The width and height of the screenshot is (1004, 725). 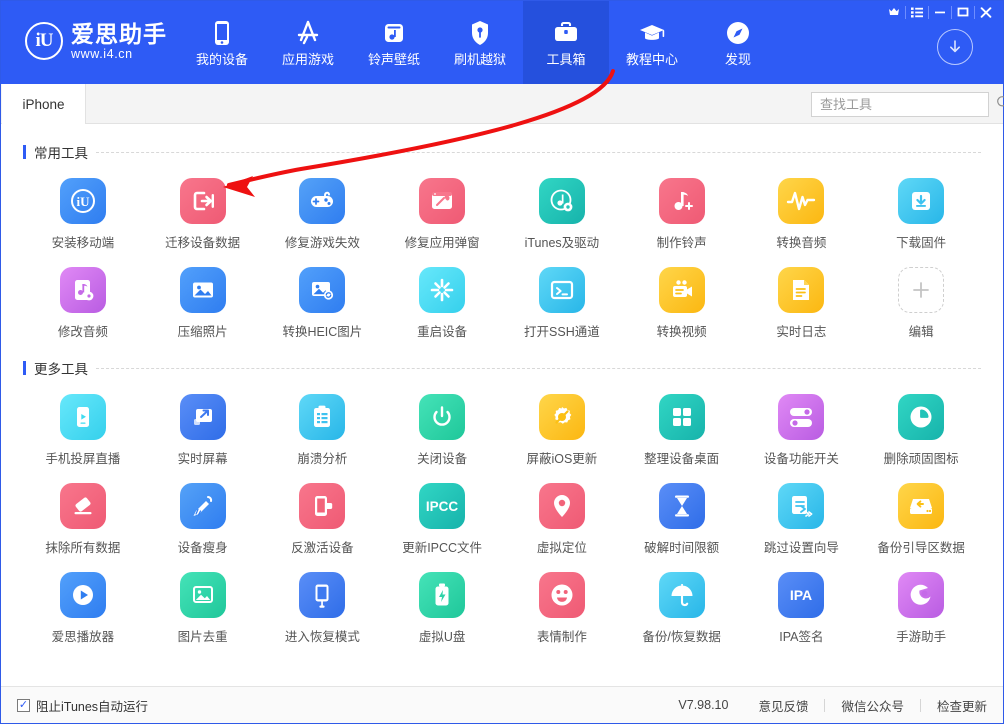 I want to click on tool-label: IPA签名, so click(x=801, y=637).